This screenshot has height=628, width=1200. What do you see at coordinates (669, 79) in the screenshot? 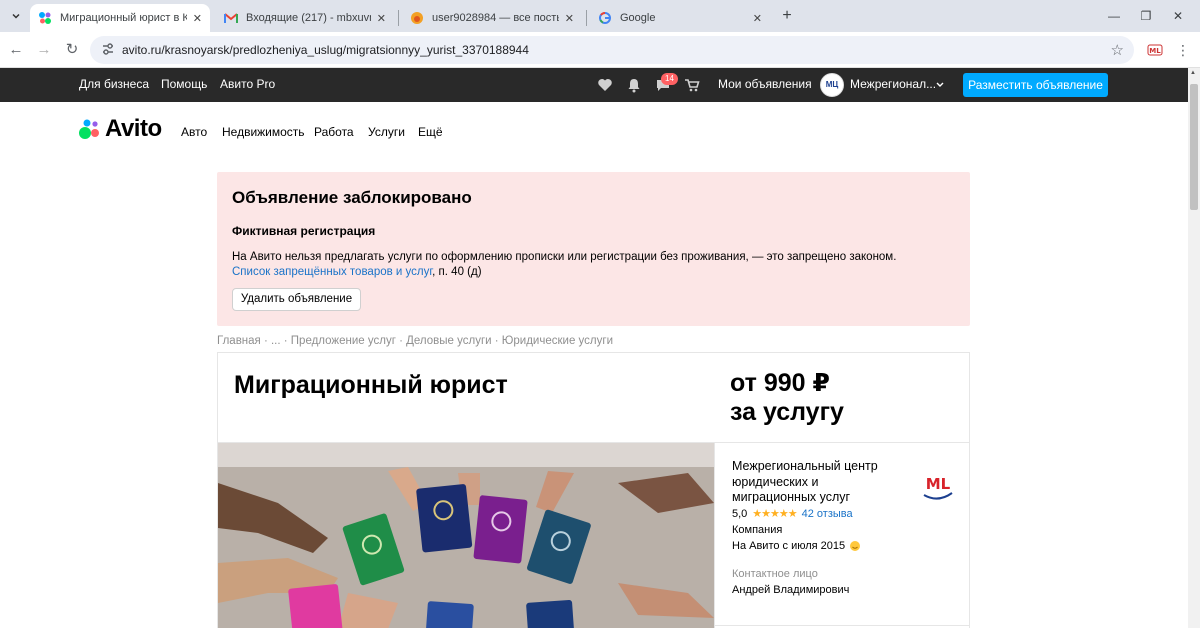
I see `messages-count-badge: 14` at bounding box center [669, 79].